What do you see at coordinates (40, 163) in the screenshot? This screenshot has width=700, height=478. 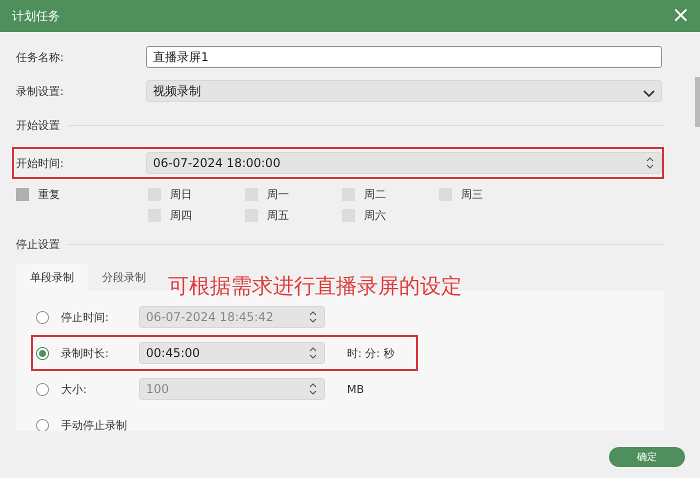 I see `field-label: 开始时间:` at bounding box center [40, 163].